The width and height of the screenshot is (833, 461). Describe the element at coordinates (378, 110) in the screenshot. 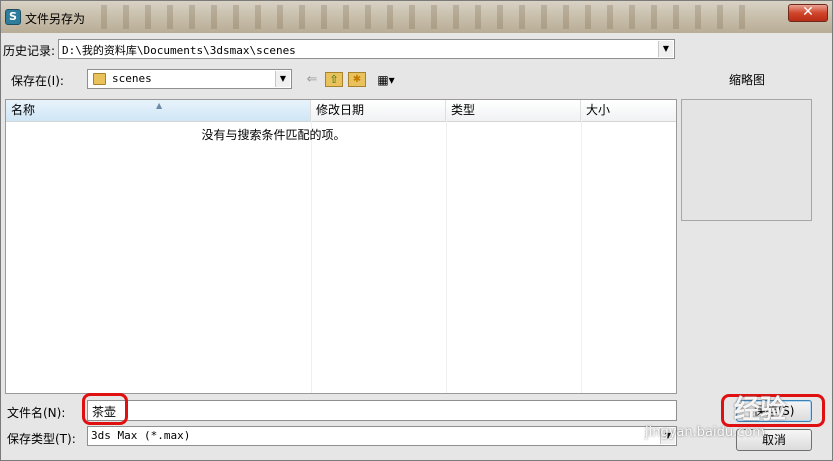

I see `column-header-modified: 修改日期` at that location.